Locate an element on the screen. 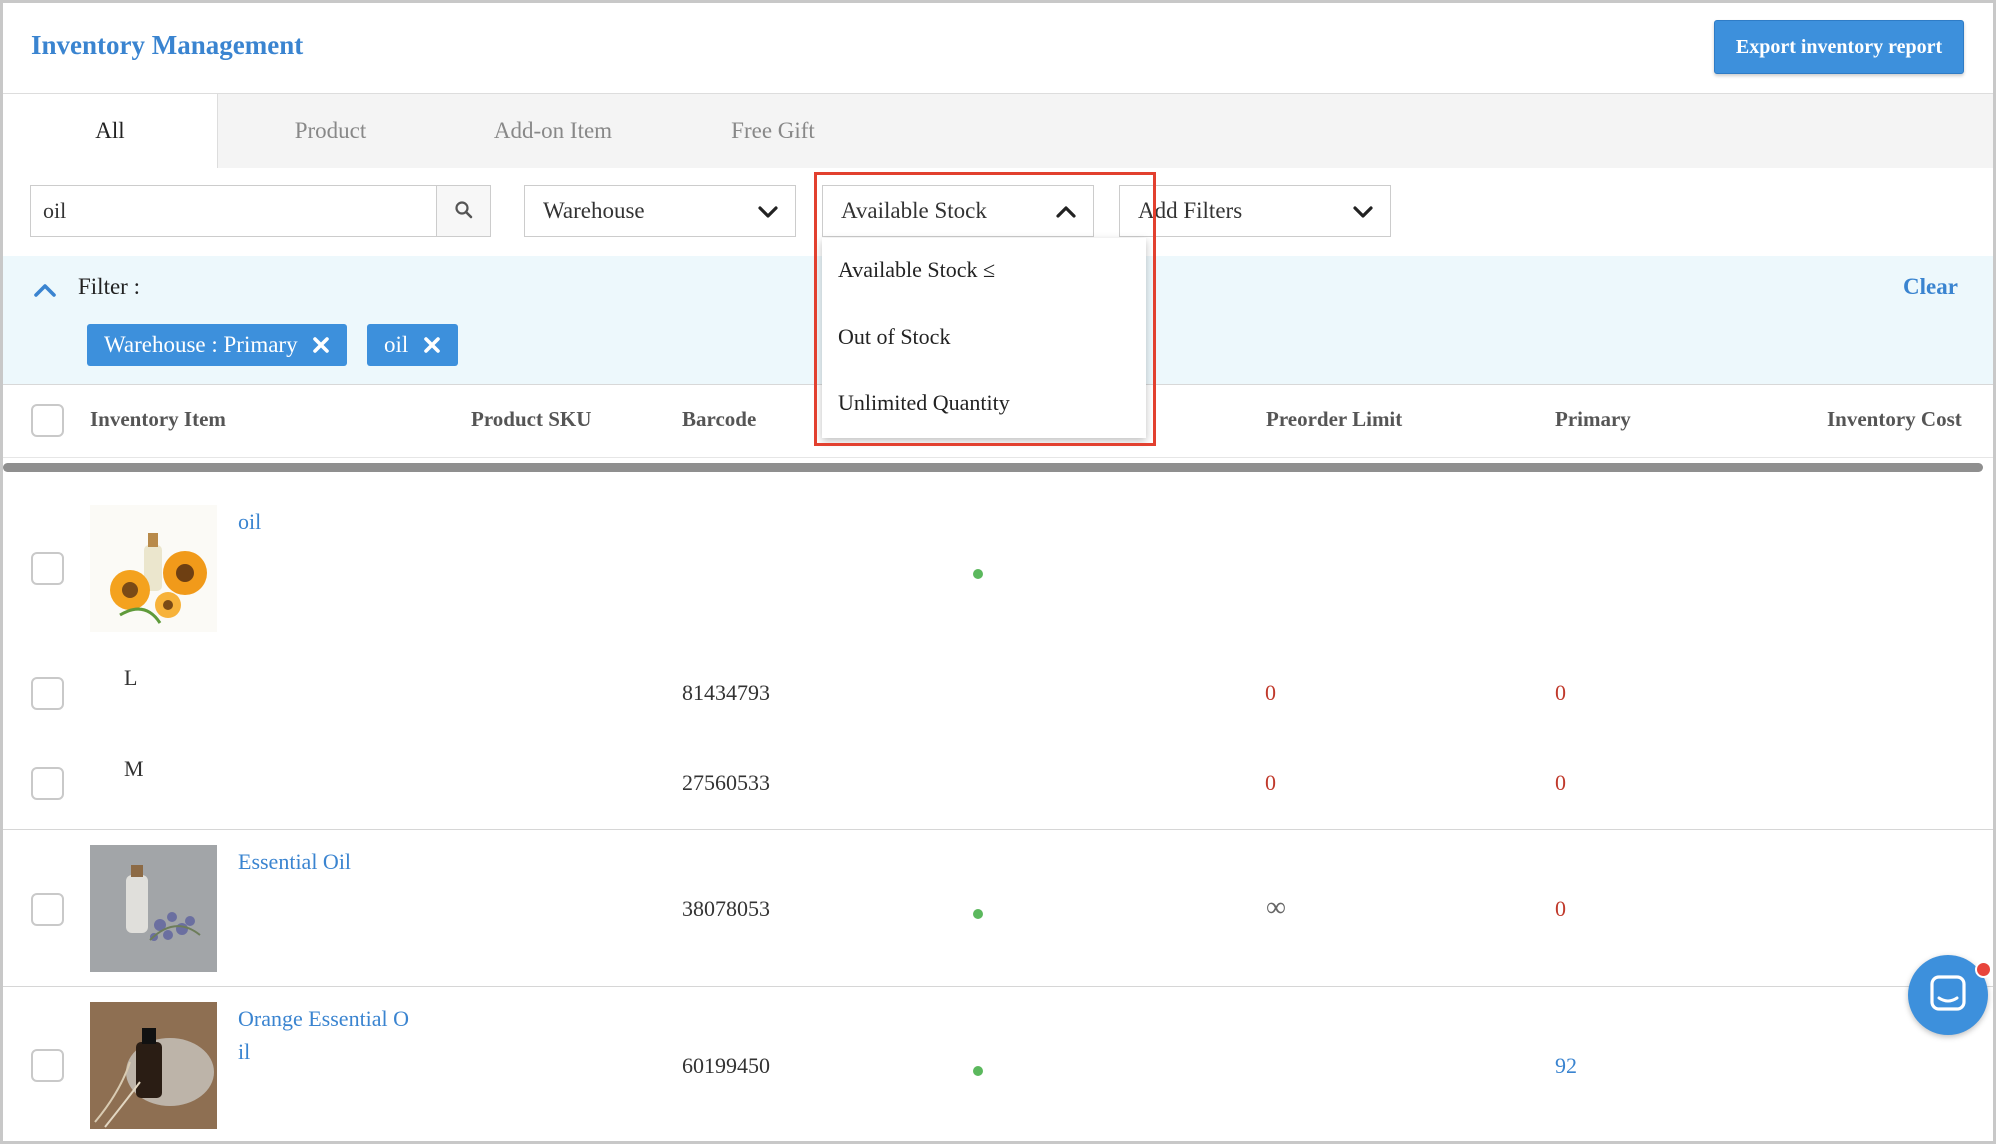 This screenshot has height=1144, width=1996. search-icon is located at coordinates (463, 209).